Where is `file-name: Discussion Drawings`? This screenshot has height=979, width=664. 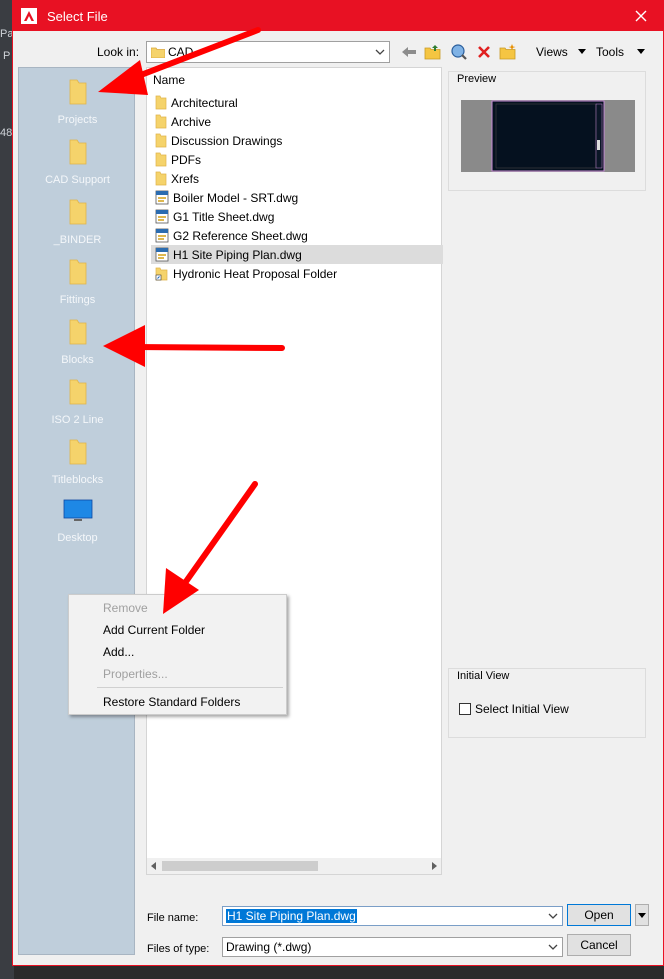 file-name: Discussion Drawings is located at coordinates (227, 140).